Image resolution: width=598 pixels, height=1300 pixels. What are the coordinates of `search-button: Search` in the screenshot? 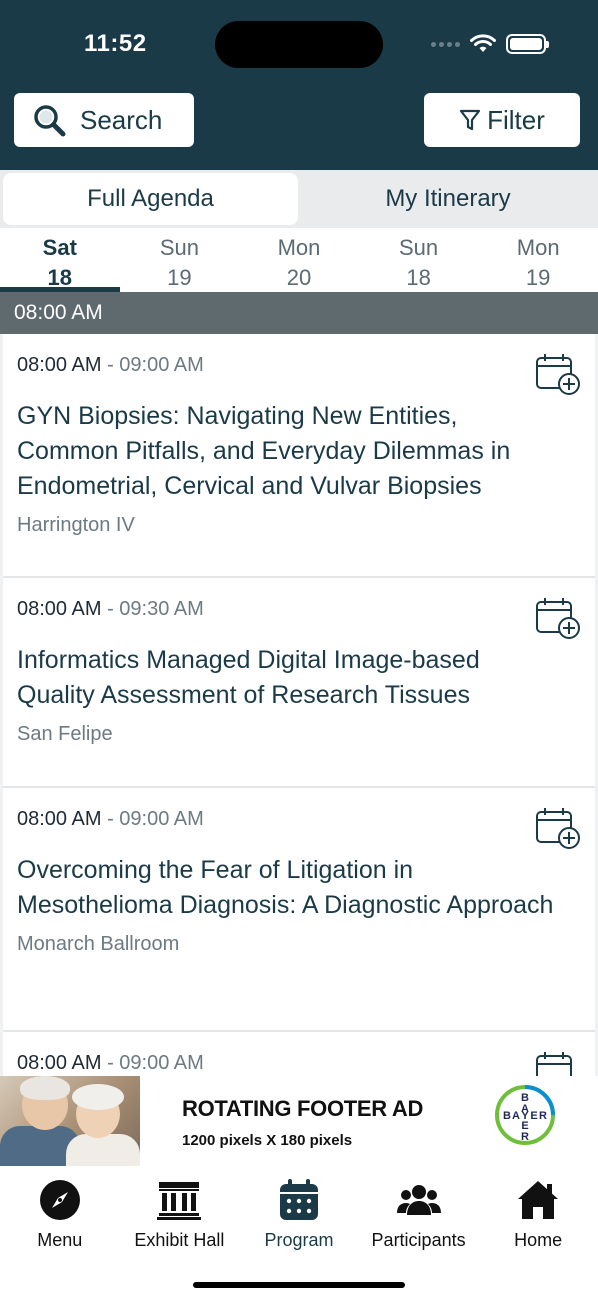 It's located at (104, 120).